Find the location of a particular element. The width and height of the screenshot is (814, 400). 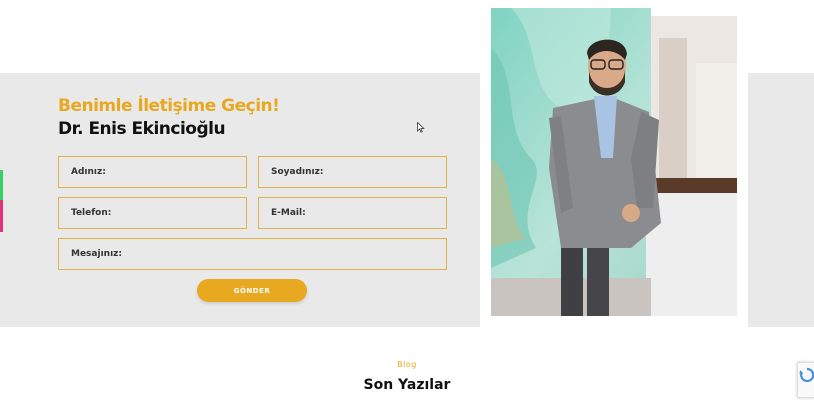

name-input is located at coordinates (157, 172).